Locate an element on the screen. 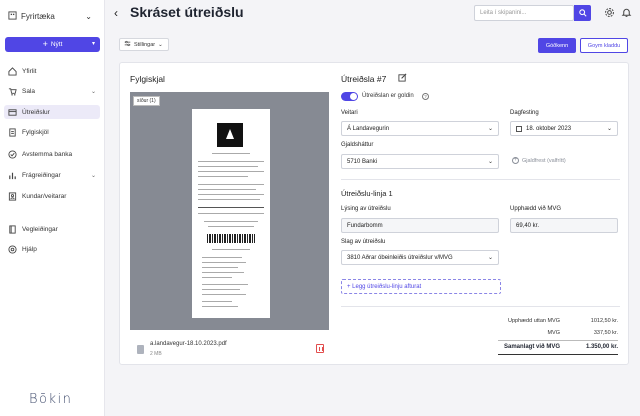 The image size is (640, 416). sidebar-item-label: Hjálp is located at coordinates (29, 249).